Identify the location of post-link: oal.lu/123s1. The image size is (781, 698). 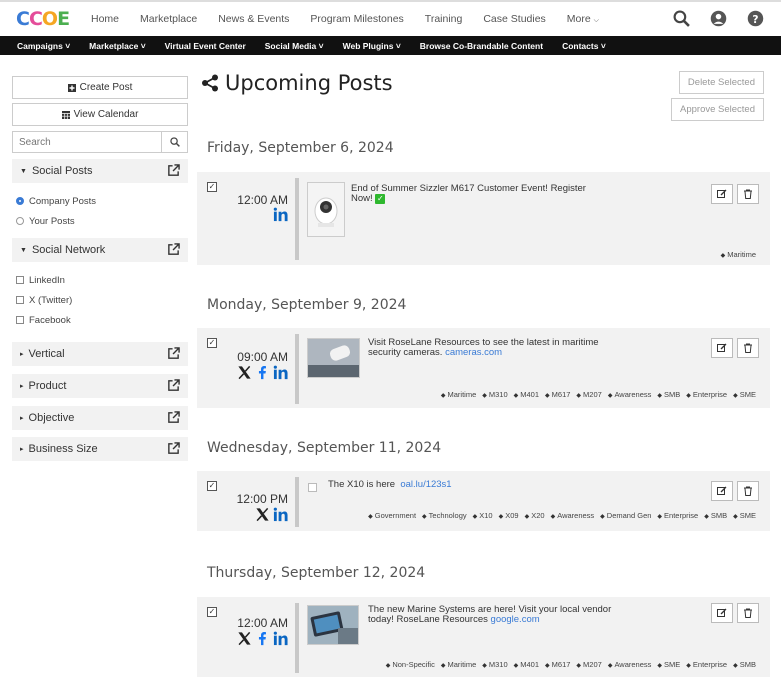
(425, 484).